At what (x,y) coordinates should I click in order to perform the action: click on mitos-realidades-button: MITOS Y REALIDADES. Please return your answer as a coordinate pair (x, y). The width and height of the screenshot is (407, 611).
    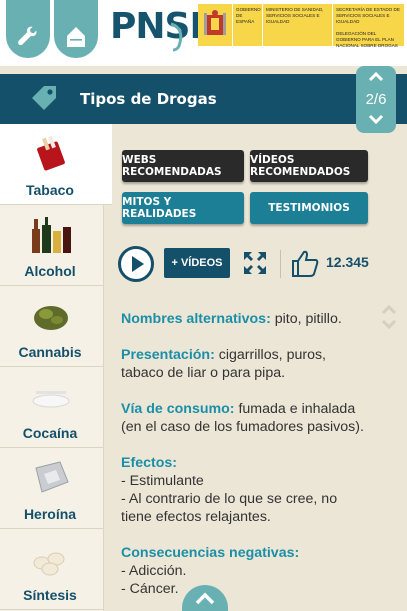
    Looking at the image, I should click on (183, 208).